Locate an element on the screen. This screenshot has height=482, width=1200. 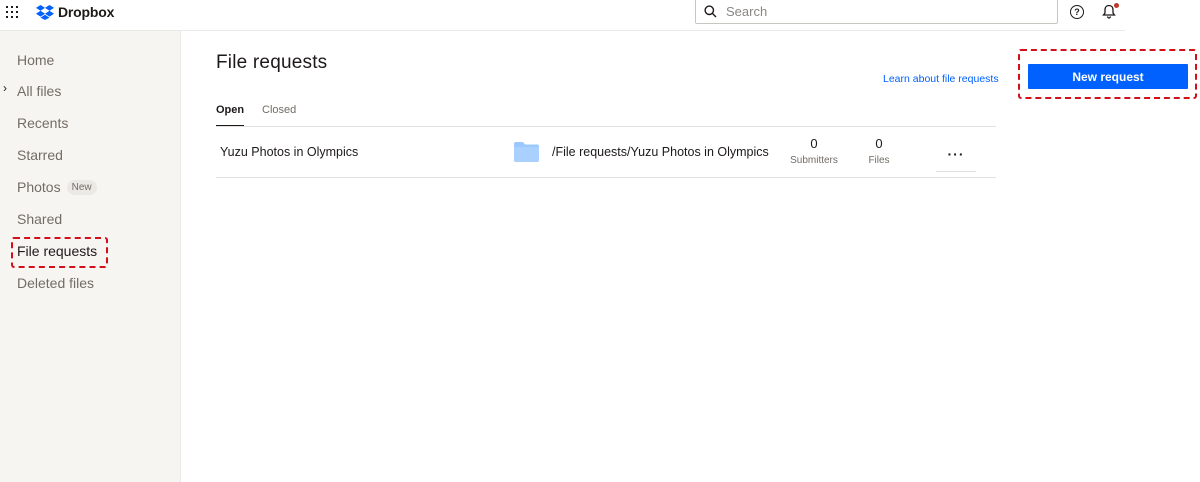
folder-icon is located at coordinates (526, 152).